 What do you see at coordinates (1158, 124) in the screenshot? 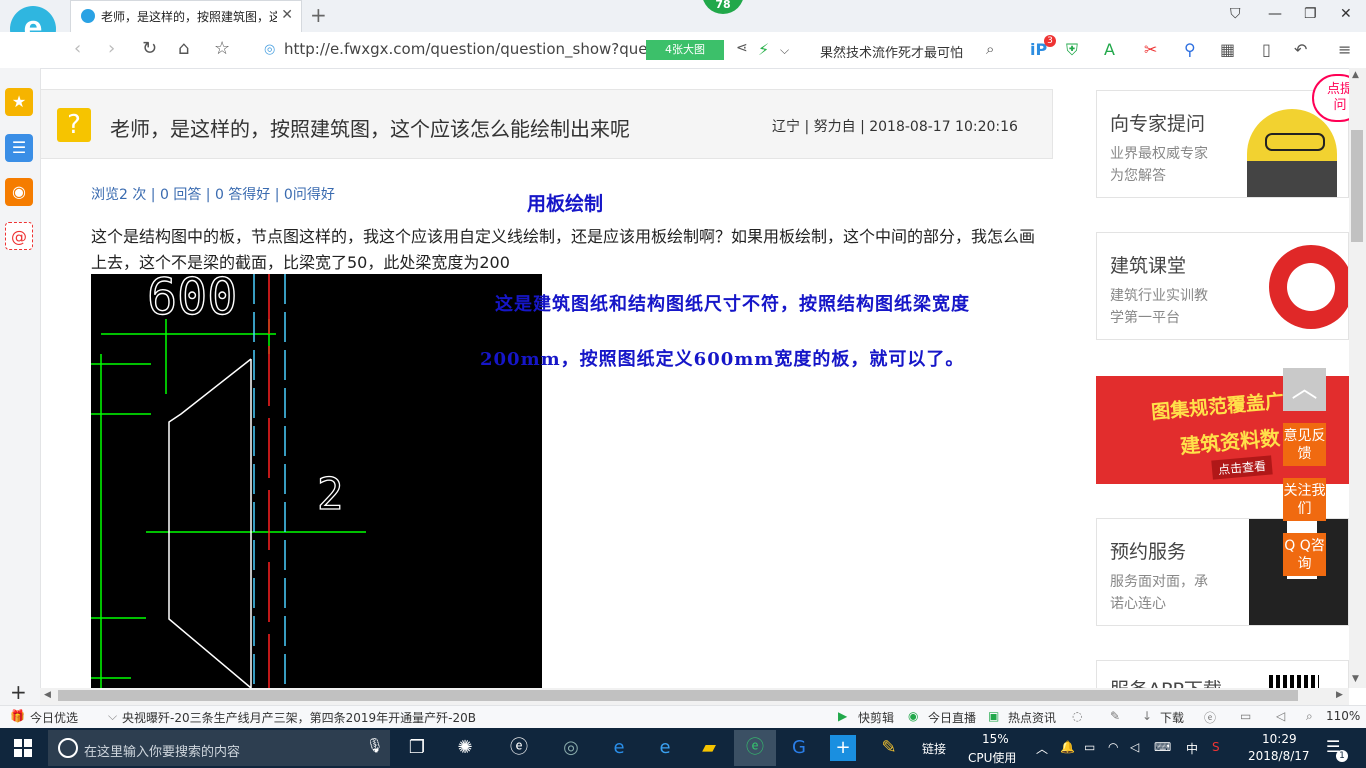
I see `card-title: 向专家提问` at bounding box center [1158, 124].